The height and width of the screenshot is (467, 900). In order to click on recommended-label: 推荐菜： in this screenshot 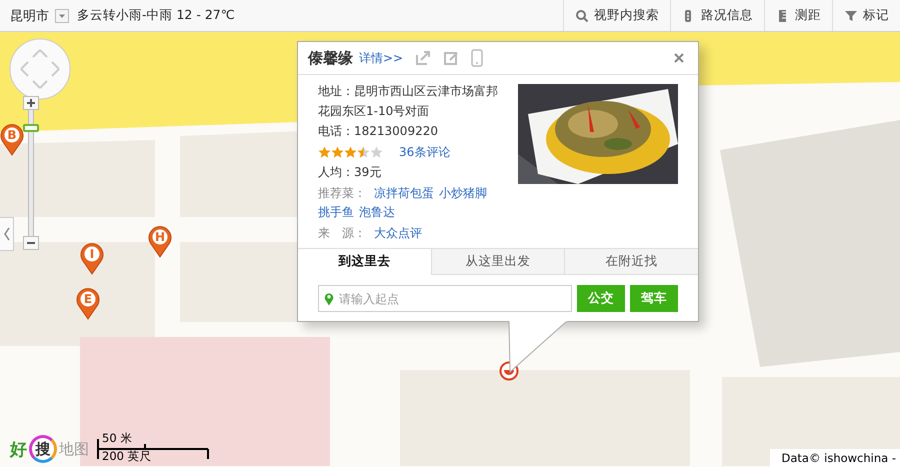, I will do `click(342, 193)`.